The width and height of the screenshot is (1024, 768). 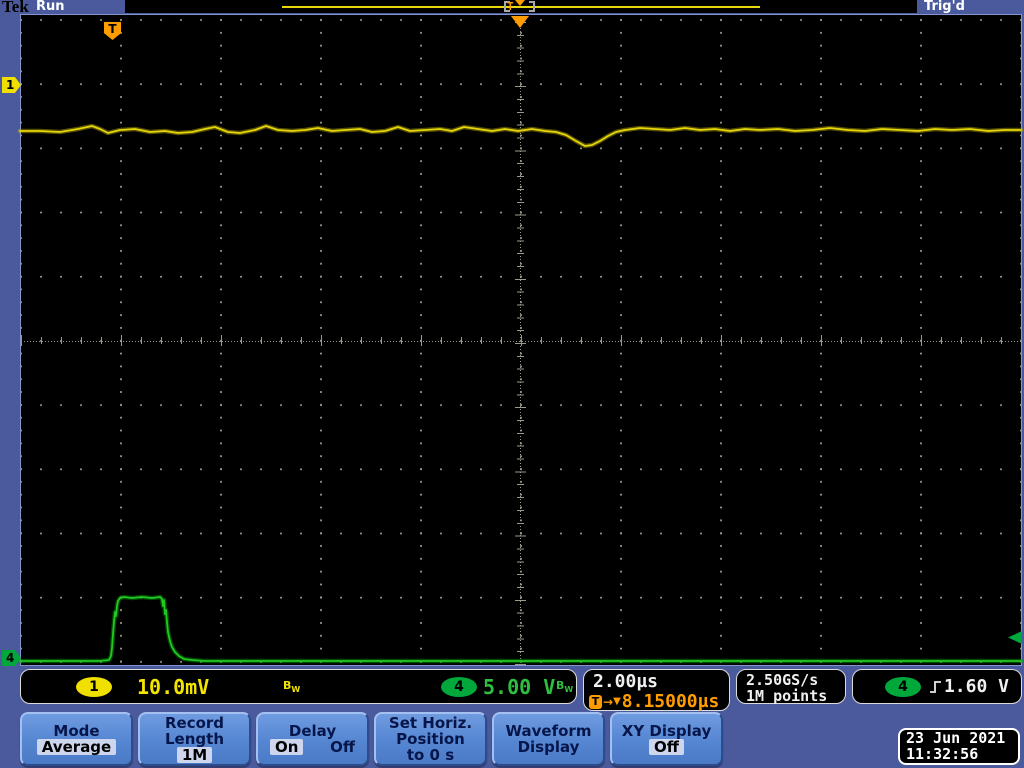 I want to click on menu-label: Mode, so click(x=76, y=731).